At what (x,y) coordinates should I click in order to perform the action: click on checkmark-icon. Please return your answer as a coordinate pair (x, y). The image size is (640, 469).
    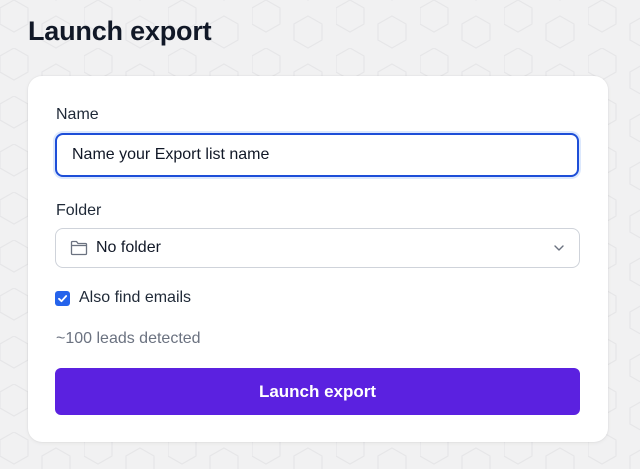
    Looking at the image, I should click on (63, 298).